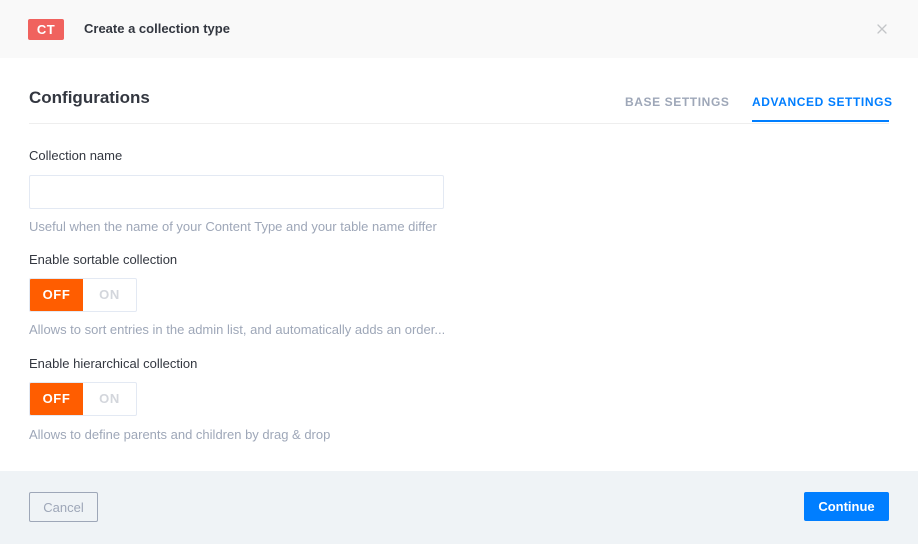  What do you see at coordinates (103, 259) in the screenshot?
I see `sortable-label: Enable sortable collection` at bounding box center [103, 259].